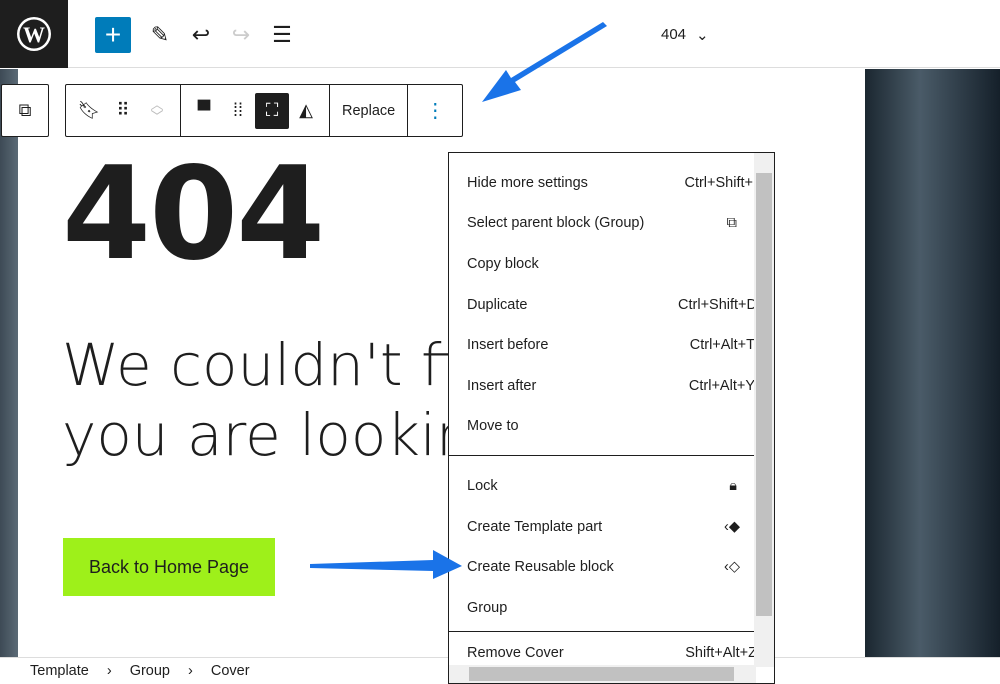  Describe the element at coordinates (612, 264) in the screenshot. I see `menu-item-copy-block: Copy block` at that location.